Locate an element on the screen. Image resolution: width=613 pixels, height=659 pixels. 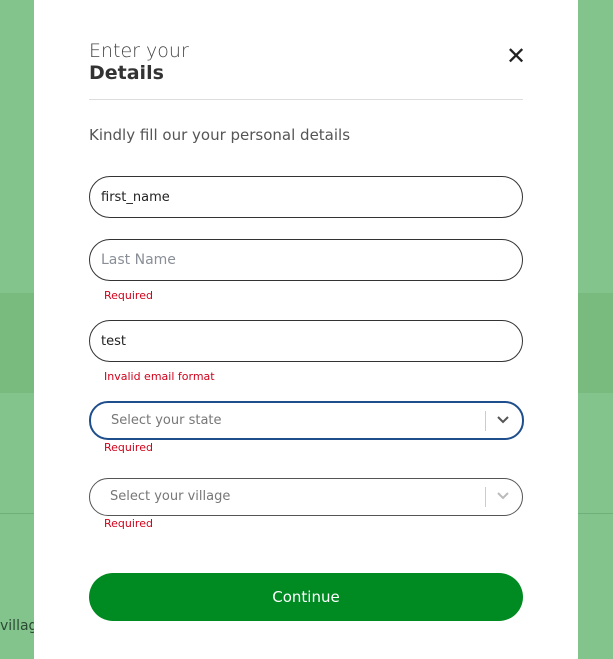
close-icon: ✕ is located at coordinates (516, 56).